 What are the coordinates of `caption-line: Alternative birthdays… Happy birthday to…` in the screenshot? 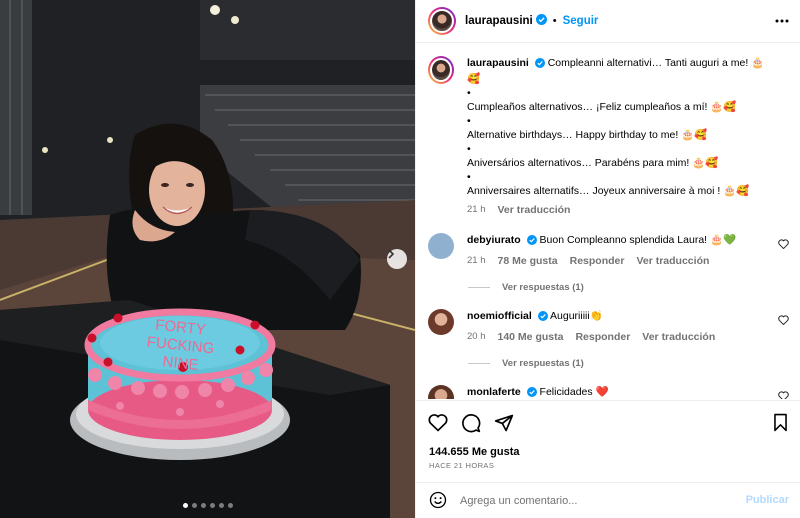 It's located at (587, 135).